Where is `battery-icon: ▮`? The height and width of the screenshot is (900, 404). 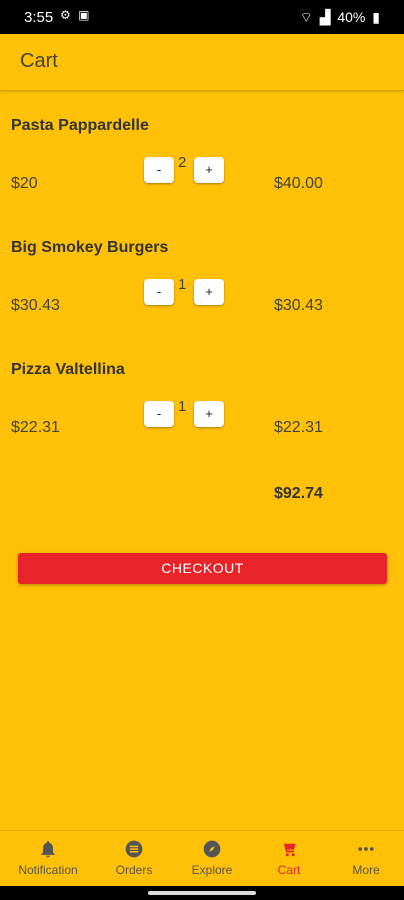 battery-icon: ▮ is located at coordinates (376, 17).